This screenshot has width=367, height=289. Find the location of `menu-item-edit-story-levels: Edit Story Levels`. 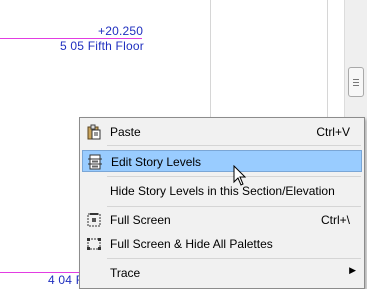

menu-item-edit-story-levels: Edit Story Levels is located at coordinates (222, 161).